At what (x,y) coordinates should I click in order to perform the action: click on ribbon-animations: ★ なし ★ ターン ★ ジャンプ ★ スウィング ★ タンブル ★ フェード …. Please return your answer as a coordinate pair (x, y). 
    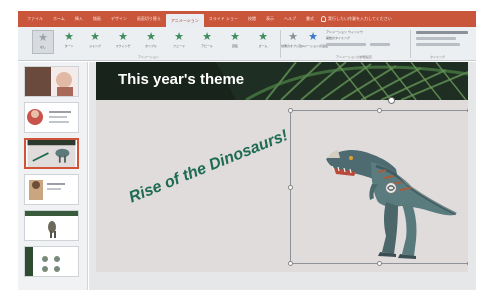
    Looking at the image, I should click on (247, 44).